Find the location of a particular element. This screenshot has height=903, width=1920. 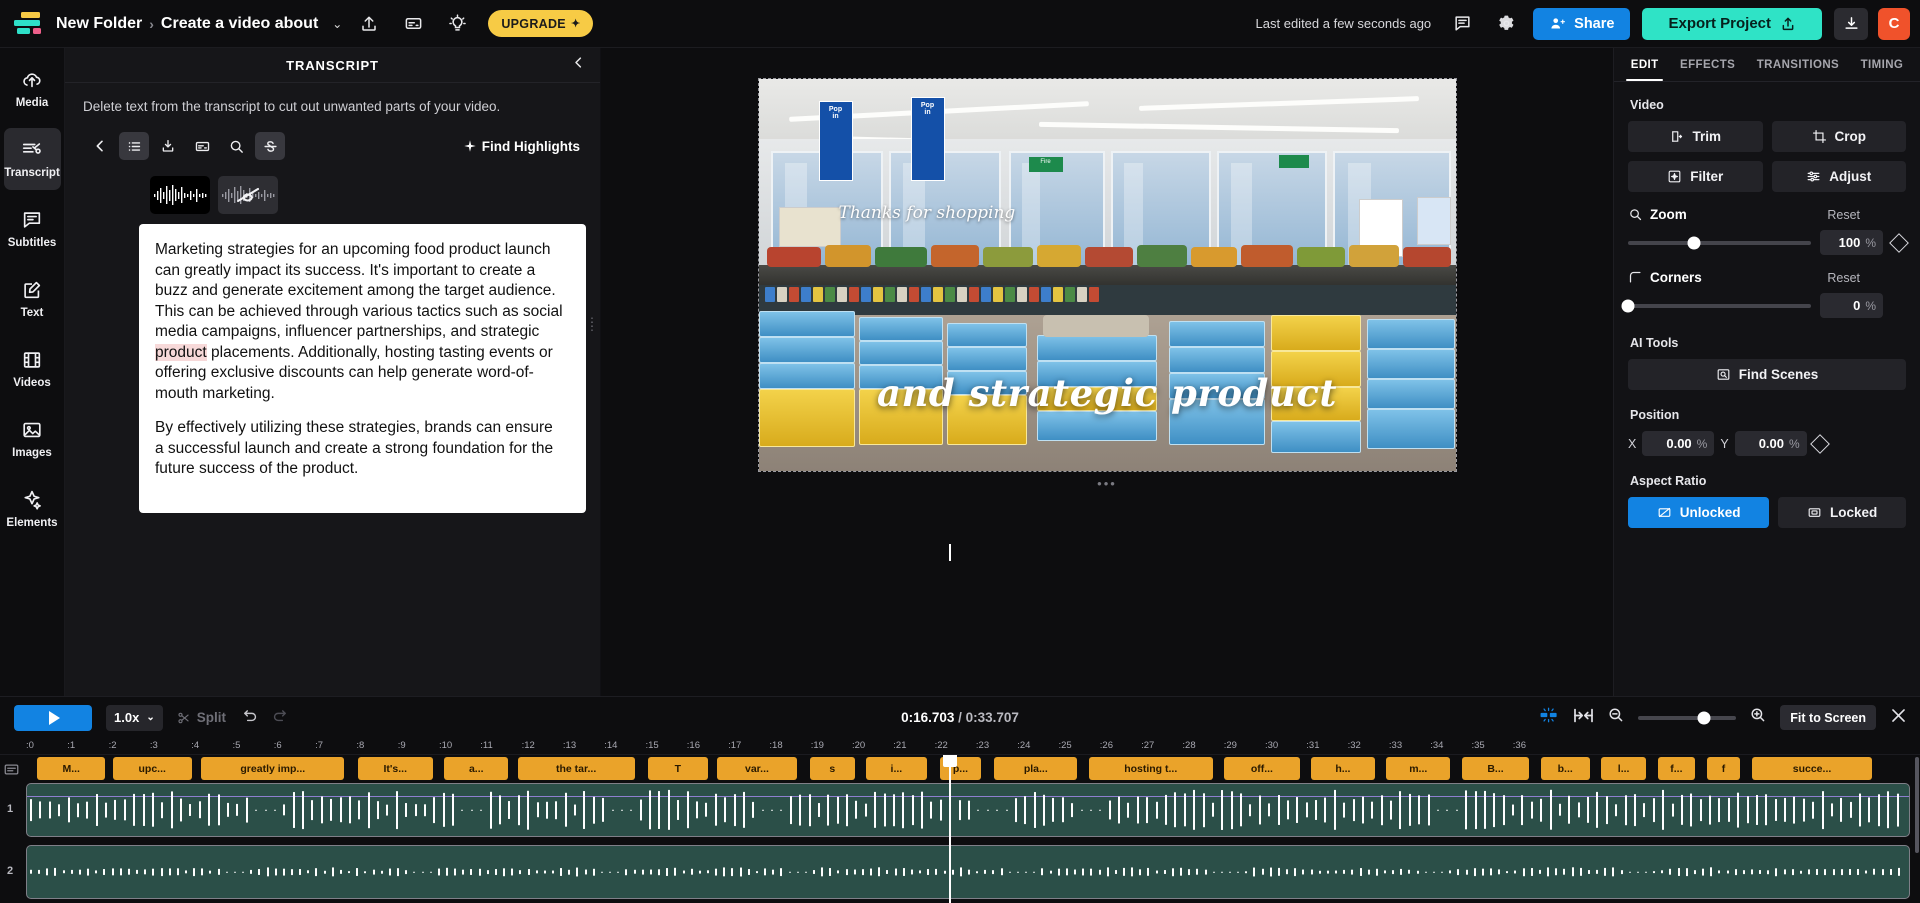

corners-slider is located at coordinates (1716, 305).